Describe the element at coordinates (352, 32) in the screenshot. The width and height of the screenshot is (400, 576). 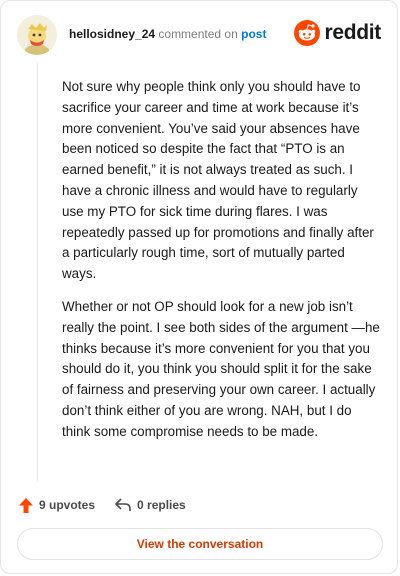
I see `reddit-wordmark: reddit` at that location.